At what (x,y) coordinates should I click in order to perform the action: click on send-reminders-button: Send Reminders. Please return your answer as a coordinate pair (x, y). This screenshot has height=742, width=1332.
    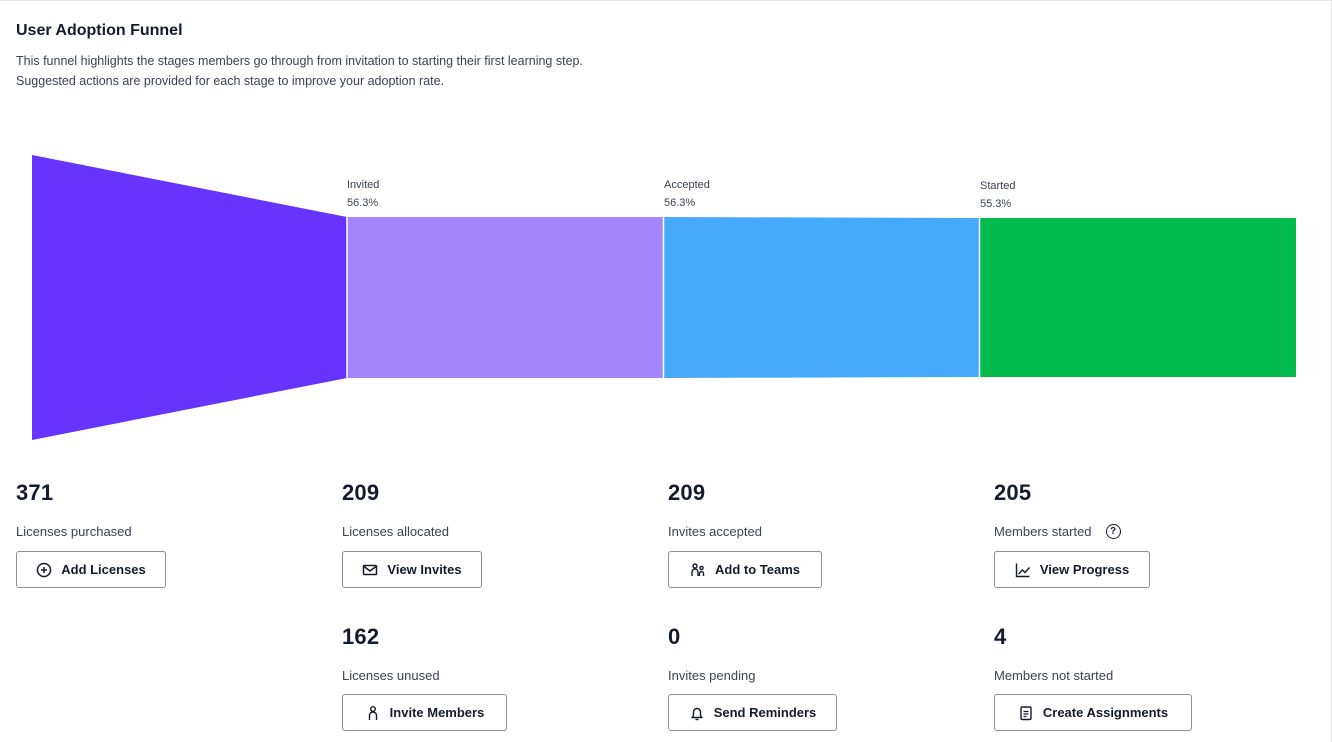
    Looking at the image, I should click on (752, 712).